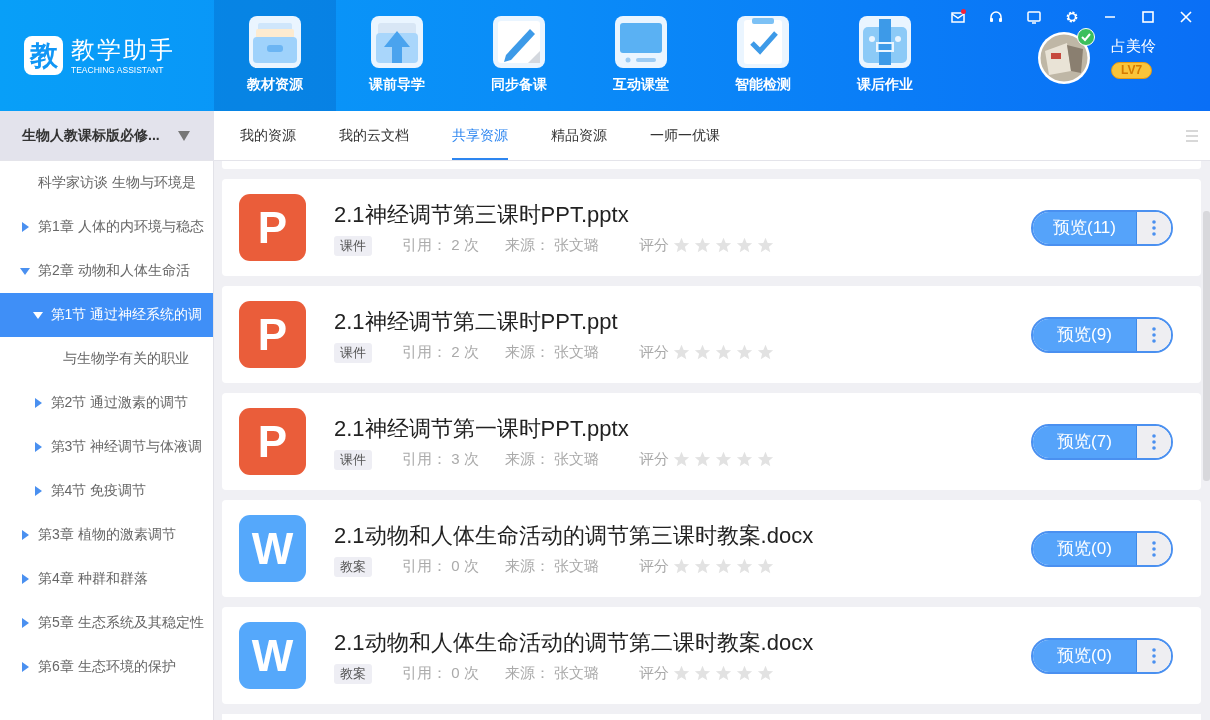 Image resolution: width=1210 pixels, height=720 pixels. I want to click on tab: 我的云文档, so click(374, 135).